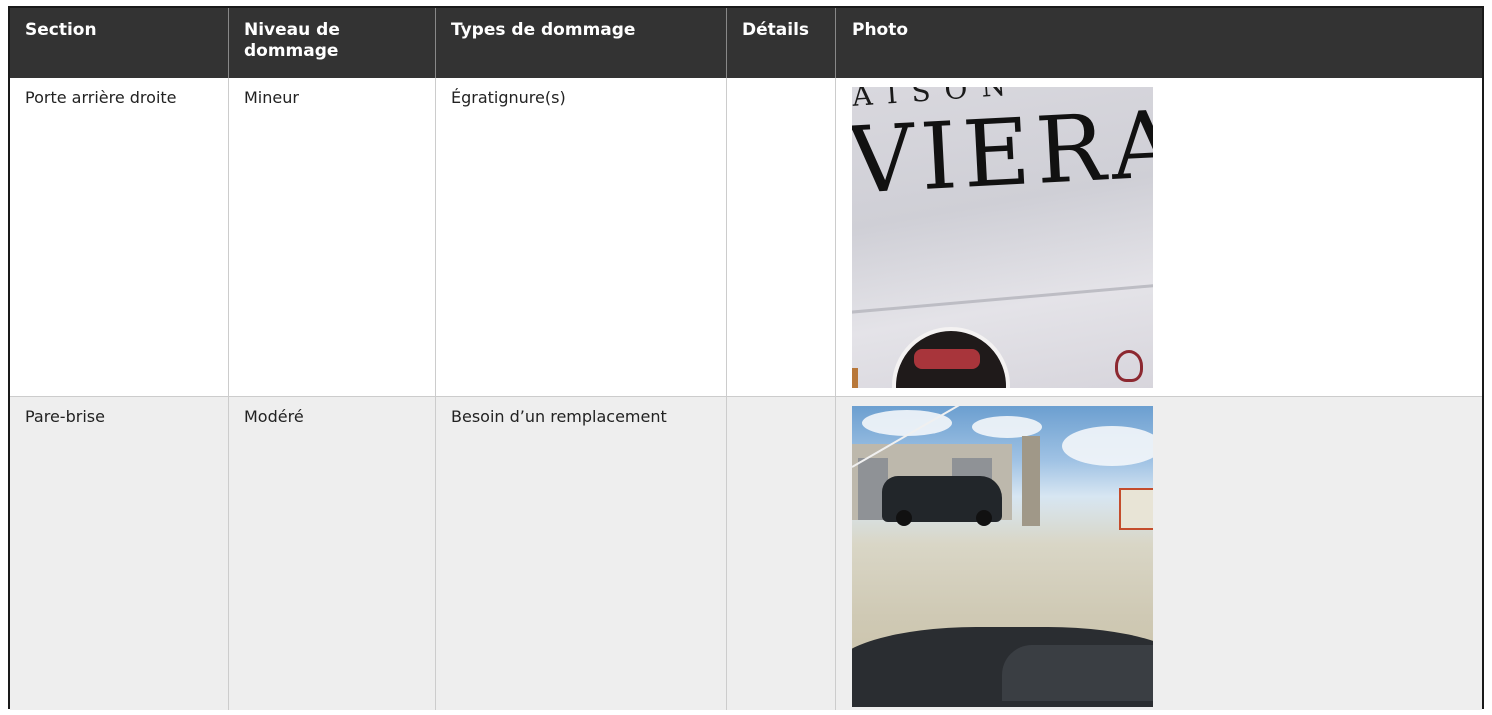 The width and height of the screenshot is (1492, 715). I want to click on damage-photo-windshield, so click(1002, 556).